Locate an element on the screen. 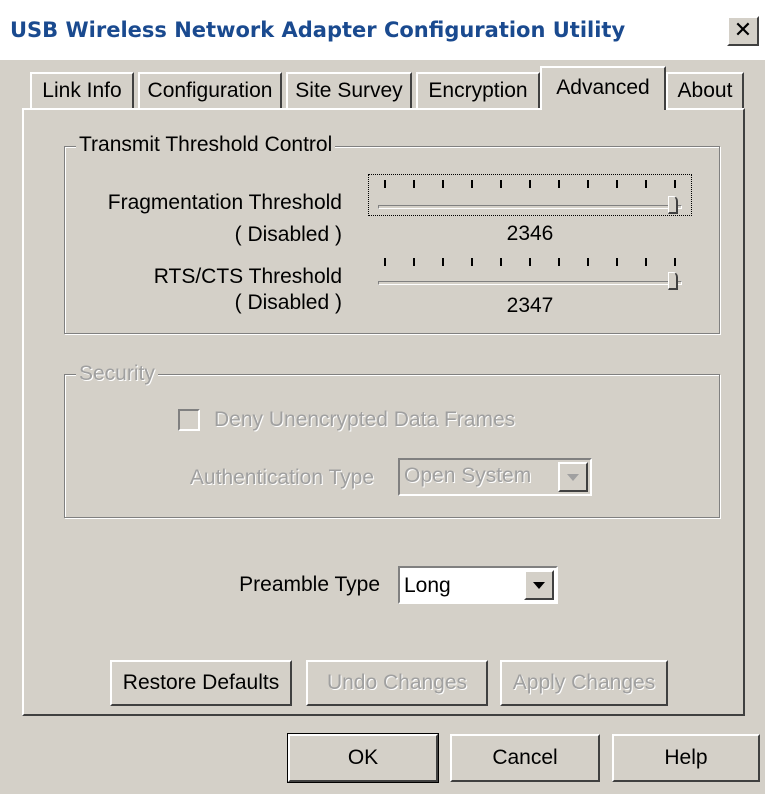  tab-advanced: Advanced is located at coordinates (603, 91).